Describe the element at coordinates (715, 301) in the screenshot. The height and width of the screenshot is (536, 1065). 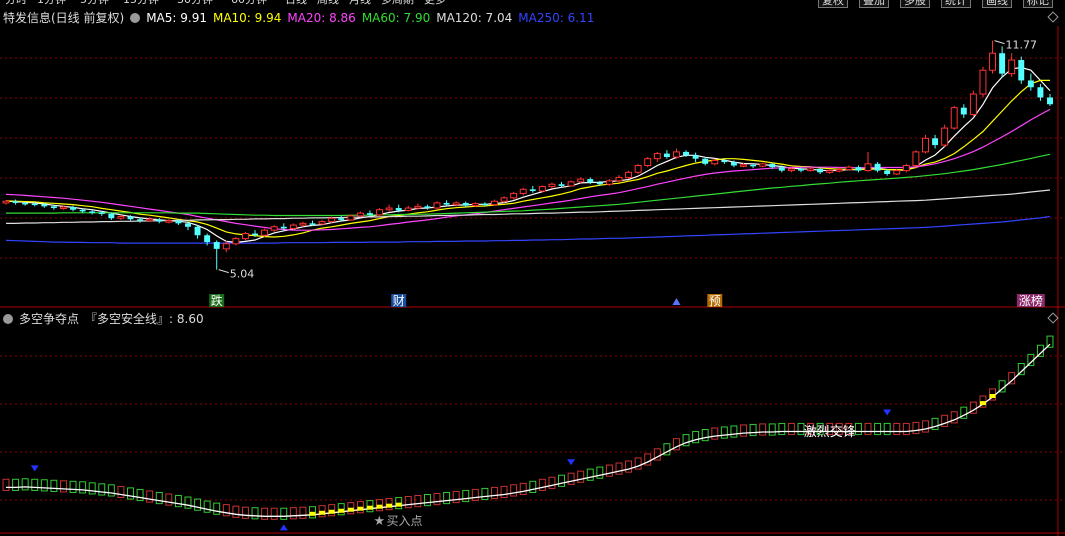
I see `event-tag: 预` at that location.